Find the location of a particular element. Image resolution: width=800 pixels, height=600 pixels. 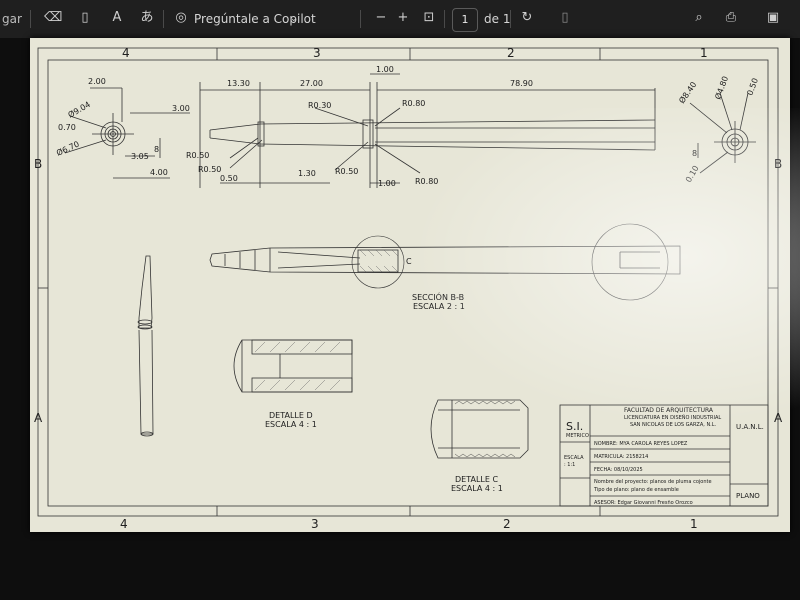

dimension-text: 3.05 is located at coordinates (140, 156).